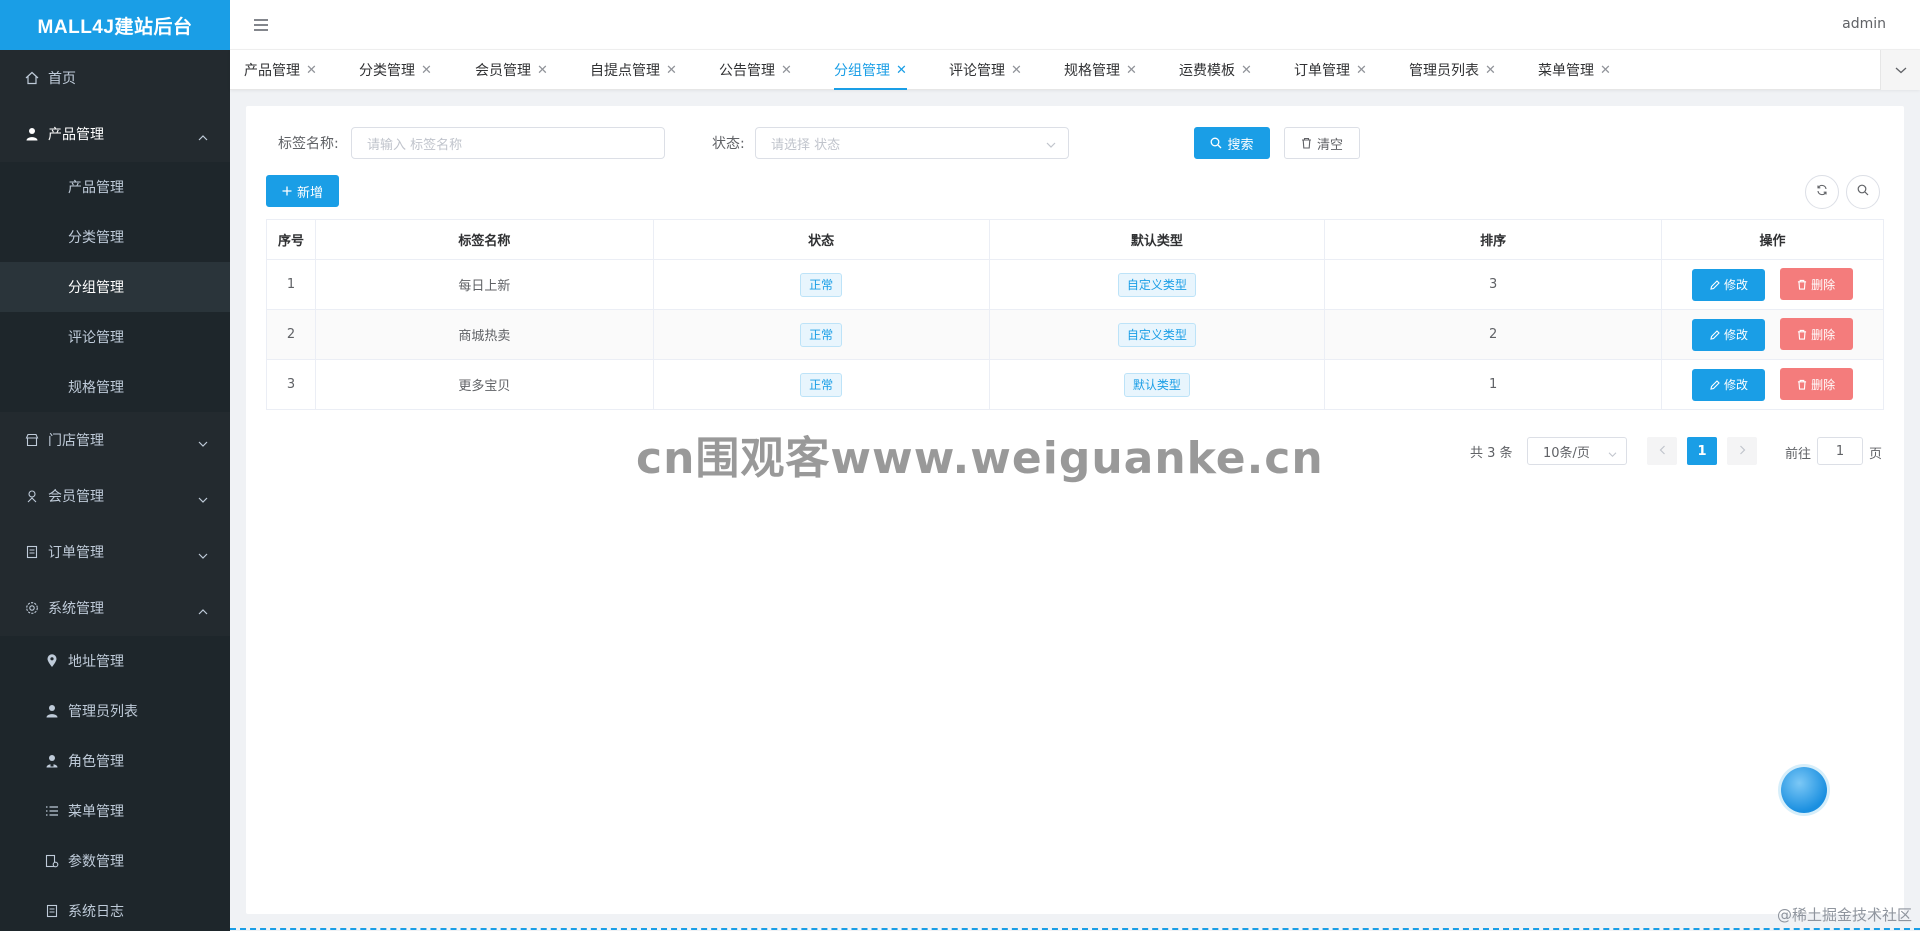 The height and width of the screenshot is (931, 1920). I want to click on hamburger-icon, so click(261, 25).